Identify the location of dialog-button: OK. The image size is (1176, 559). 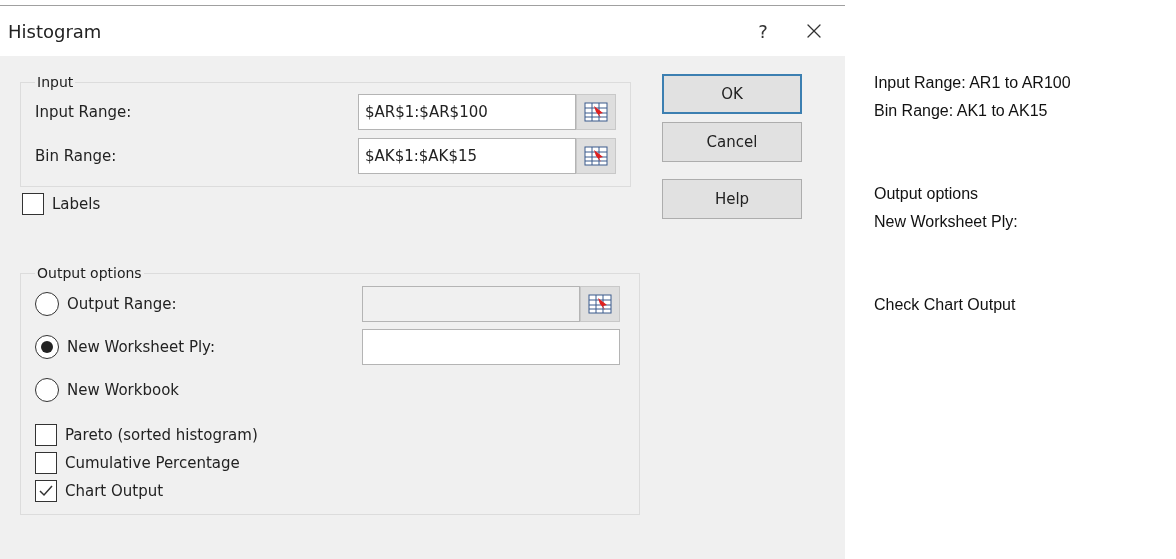
(732, 94).